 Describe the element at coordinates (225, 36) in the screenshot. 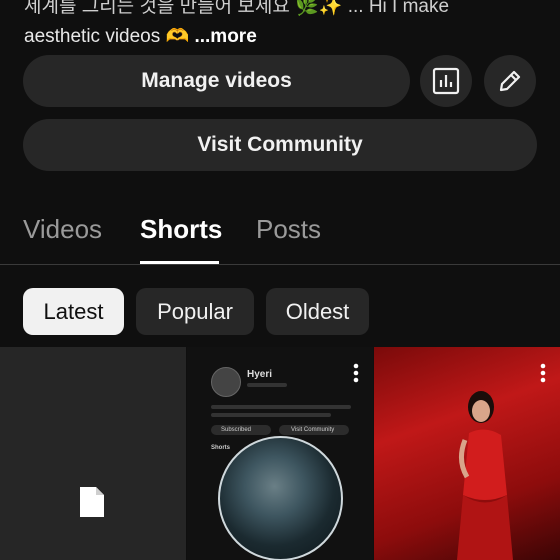

I see `more-link: ...more` at that location.